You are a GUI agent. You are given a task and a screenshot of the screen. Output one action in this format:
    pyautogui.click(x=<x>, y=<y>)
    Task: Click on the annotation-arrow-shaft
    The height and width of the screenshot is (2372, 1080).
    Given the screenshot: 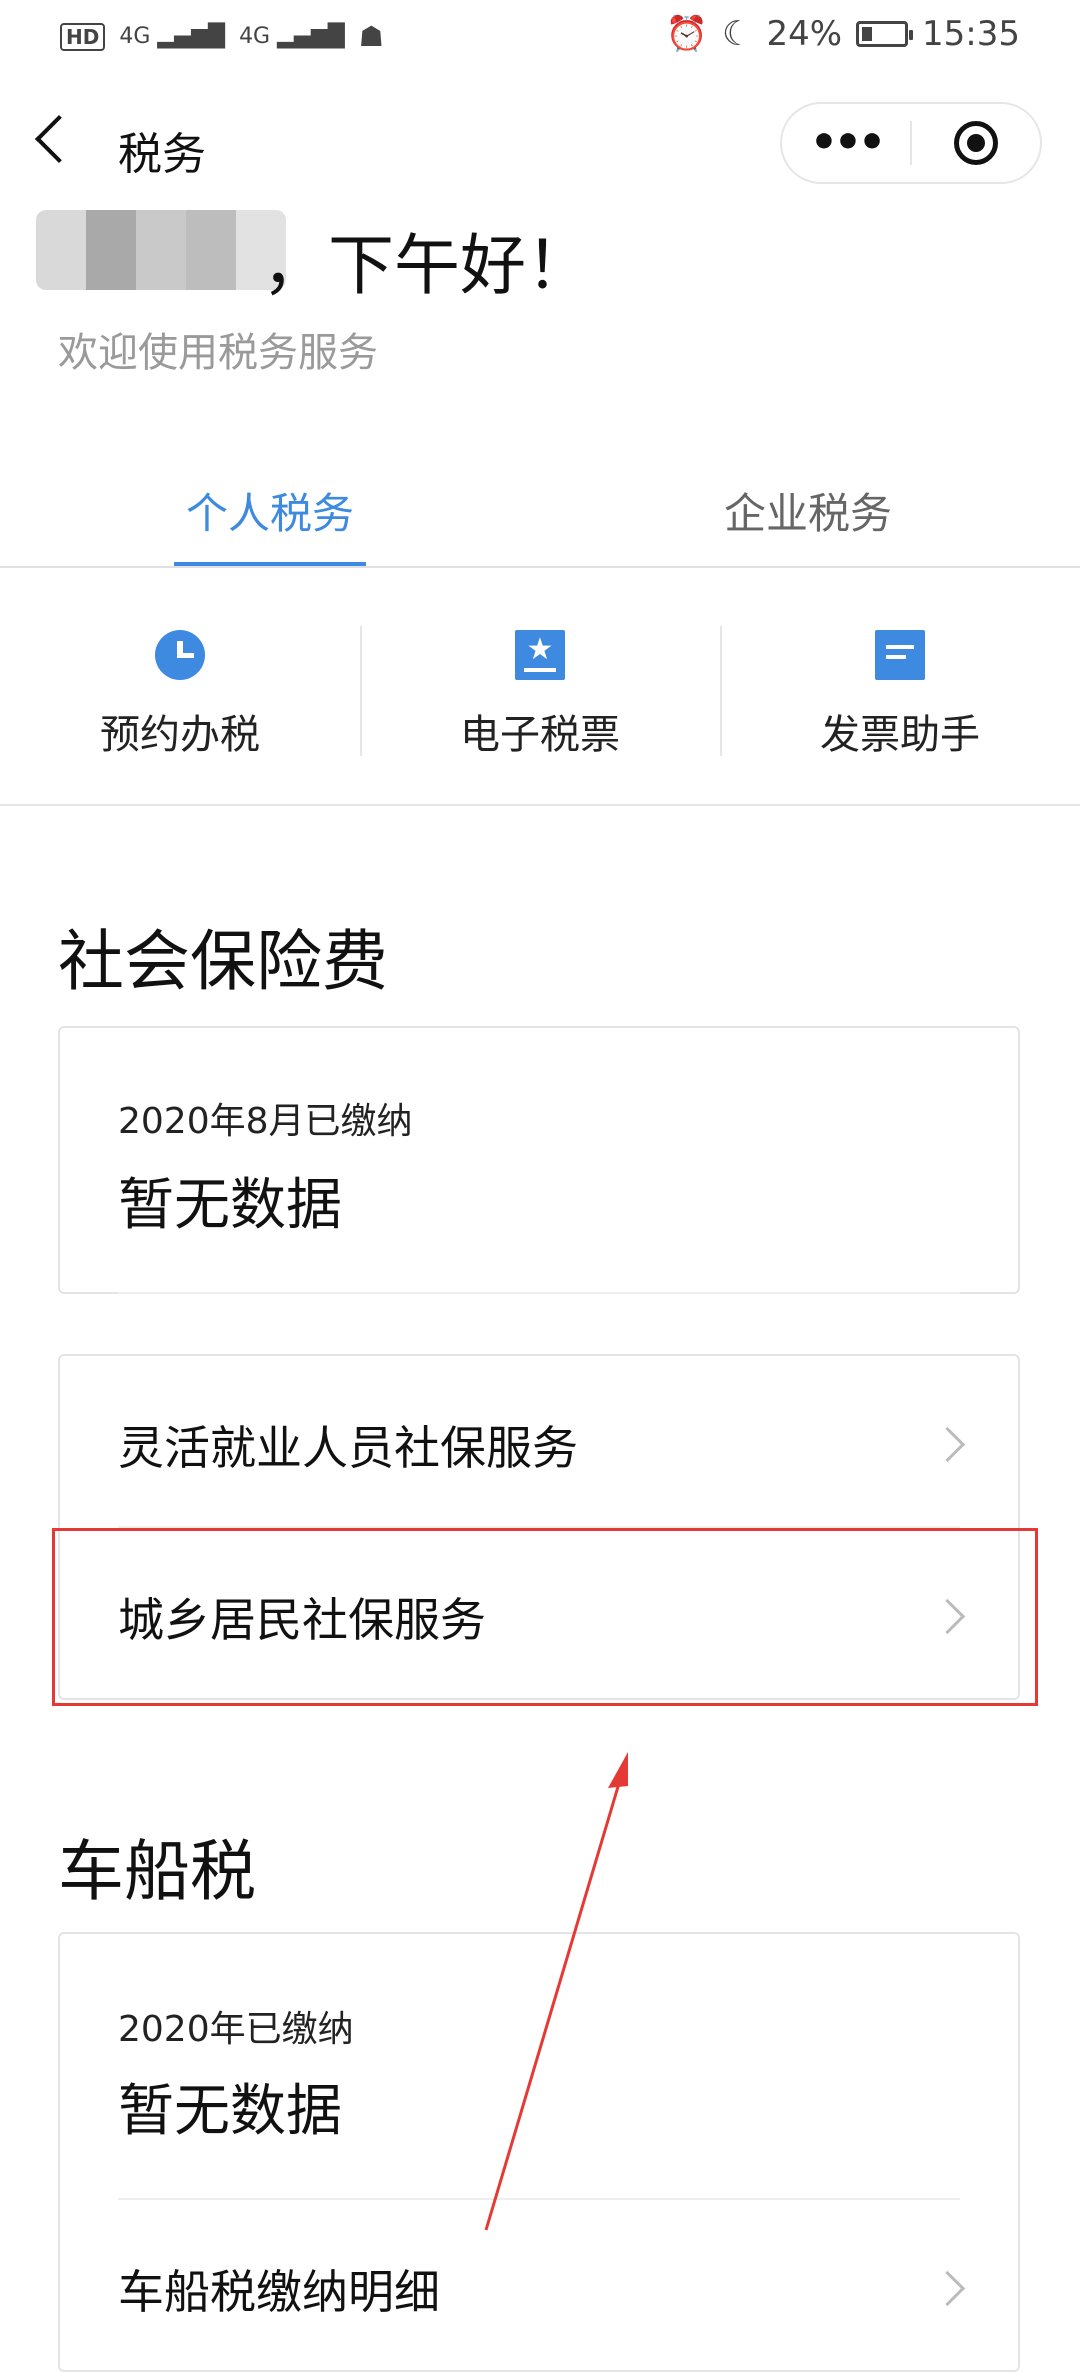 What is the action you would take?
    pyautogui.click(x=553, y=2005)
    